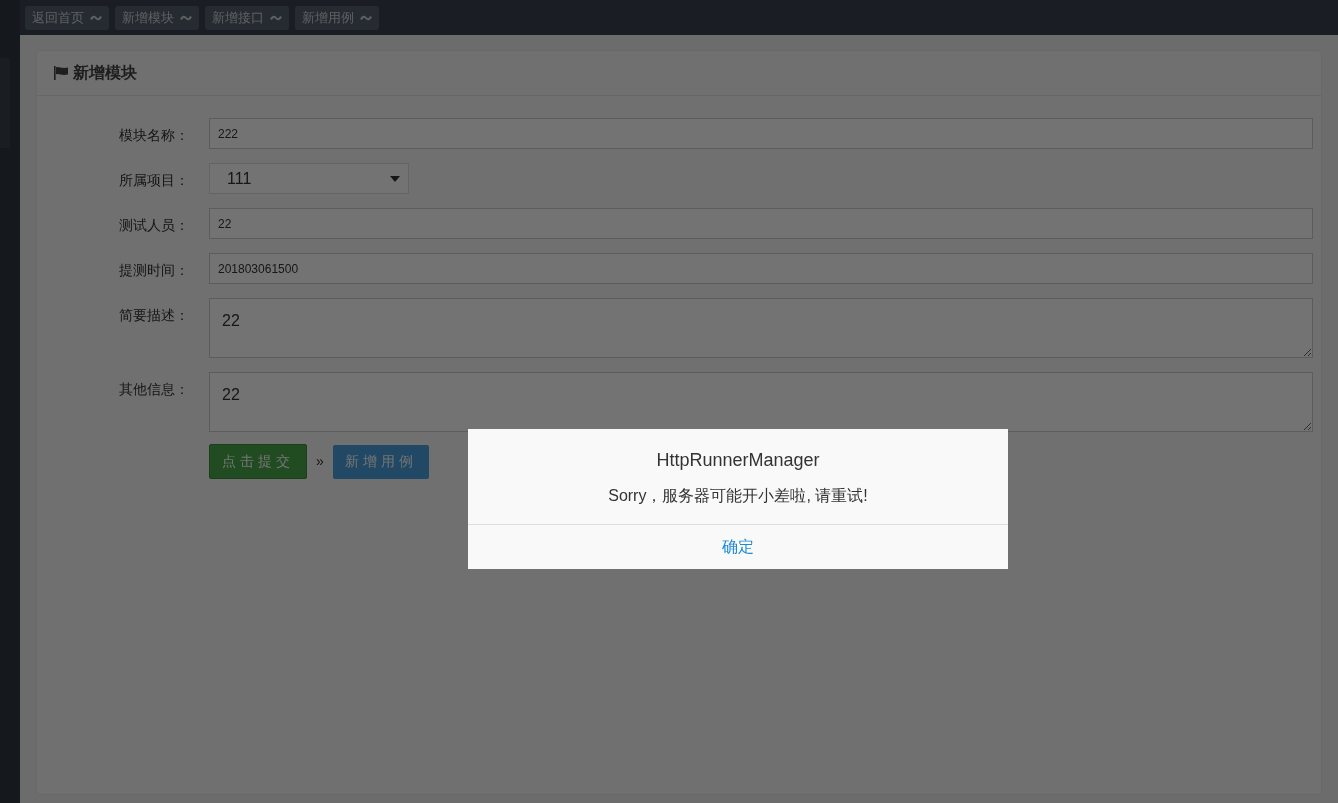 This screenshot has width=1338, height=803. What do you see at coordinates (738, 547) in the screenshot?
I see `confirm-button: 确定` at bounding box center [738, 547].